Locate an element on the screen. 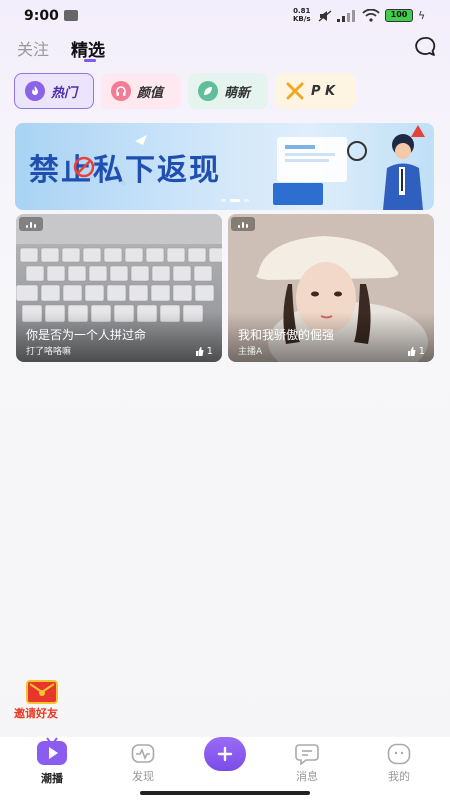  net-speed-value: 0.81 is located at coordinates (302, 11).